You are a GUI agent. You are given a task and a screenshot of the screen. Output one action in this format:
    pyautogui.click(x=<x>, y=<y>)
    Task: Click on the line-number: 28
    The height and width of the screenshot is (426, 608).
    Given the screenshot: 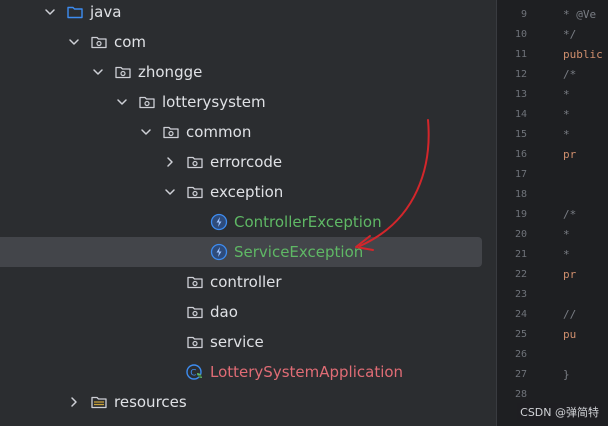 What is the action you would take?
    pyautogui.click(x=520, y=394)
    